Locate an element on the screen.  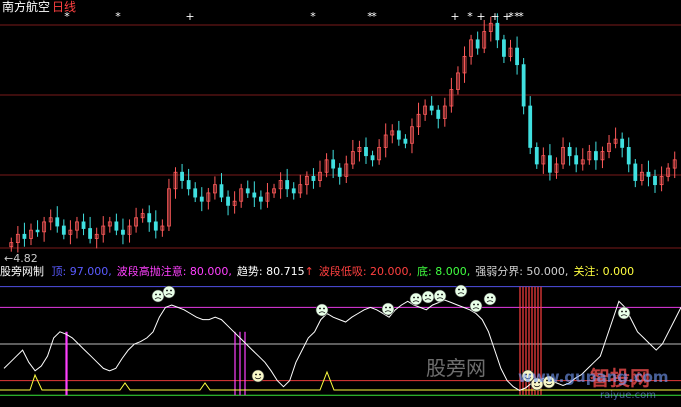
price-marker-value: 4.82 is located at coordinates (25, 258).